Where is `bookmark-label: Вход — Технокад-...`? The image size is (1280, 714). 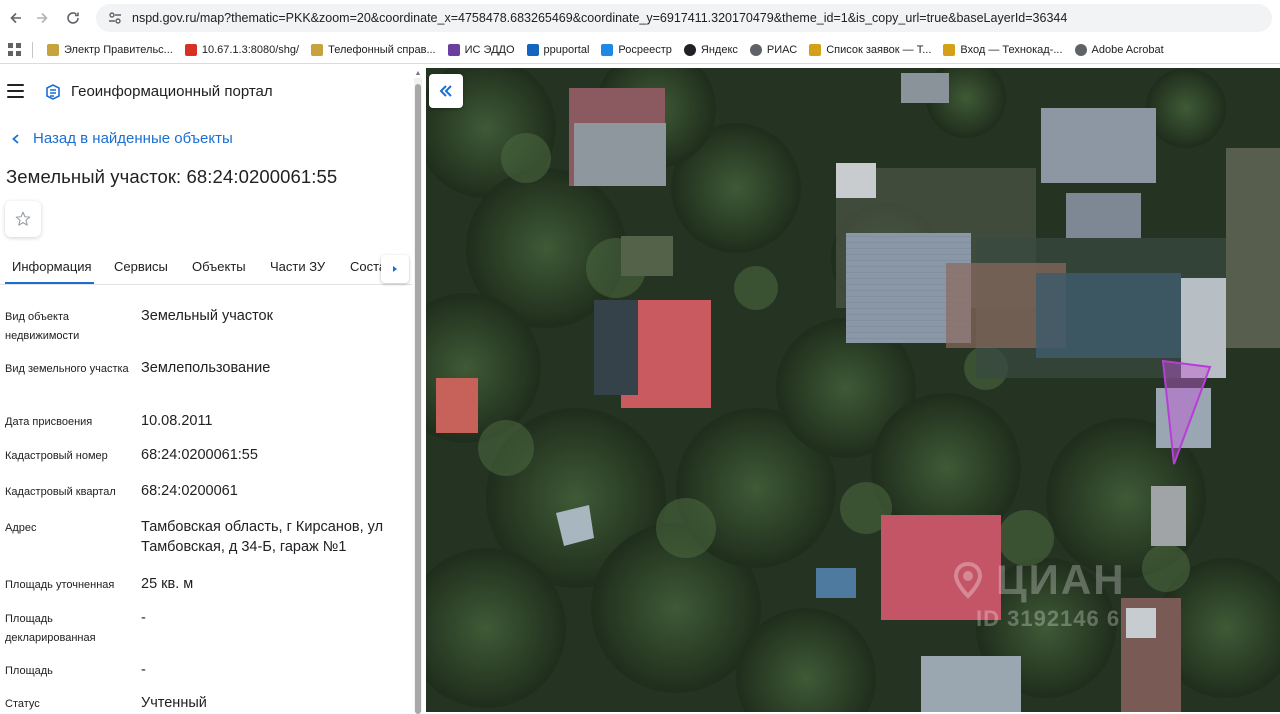 bookmark-label: Вход — Технокад-... is located at coordinates (1011, 49).